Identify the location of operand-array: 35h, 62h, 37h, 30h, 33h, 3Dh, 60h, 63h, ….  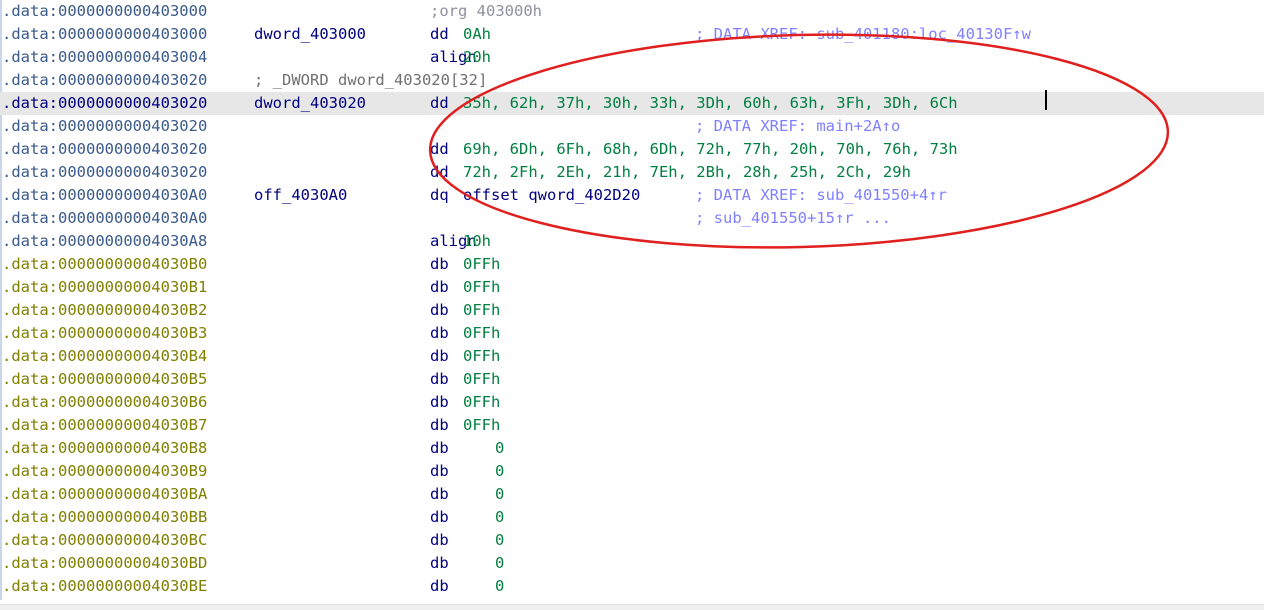
(710, 103).